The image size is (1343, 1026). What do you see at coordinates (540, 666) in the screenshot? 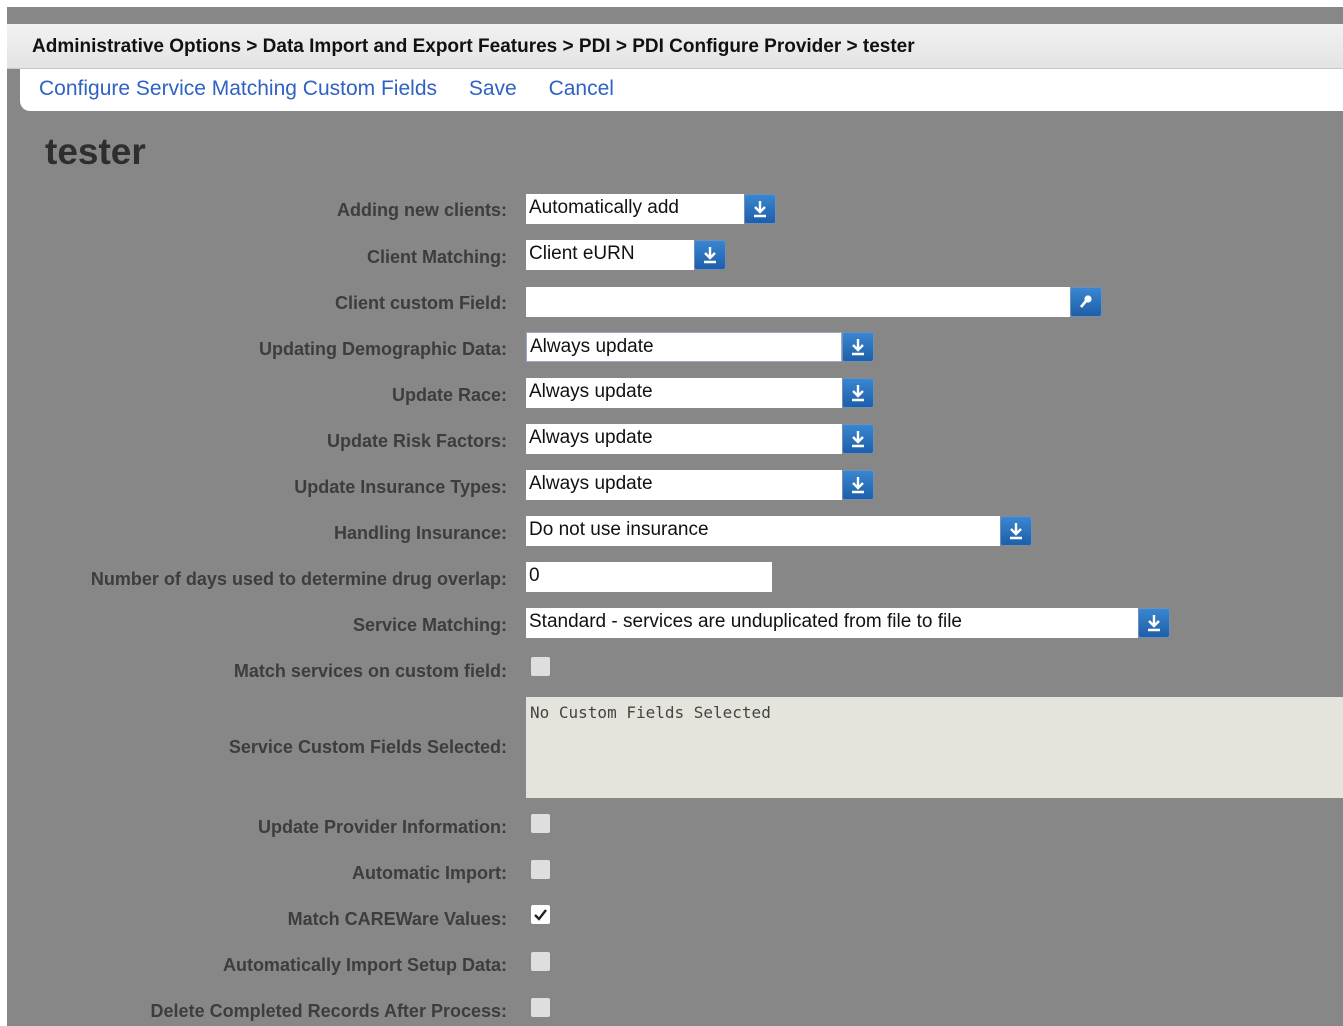
I see `match-services-custom-checkbox` at bounding box center [540, 666].